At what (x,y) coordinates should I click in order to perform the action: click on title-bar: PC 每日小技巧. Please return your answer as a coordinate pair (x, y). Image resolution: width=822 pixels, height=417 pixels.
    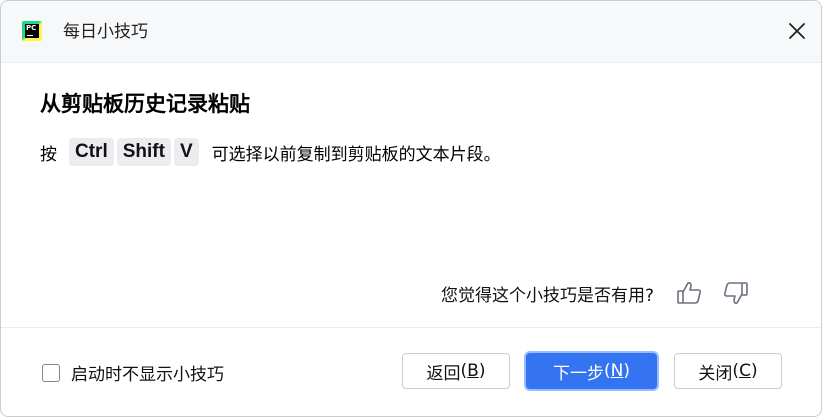
    Looking at the image, I should click on (411, 32).